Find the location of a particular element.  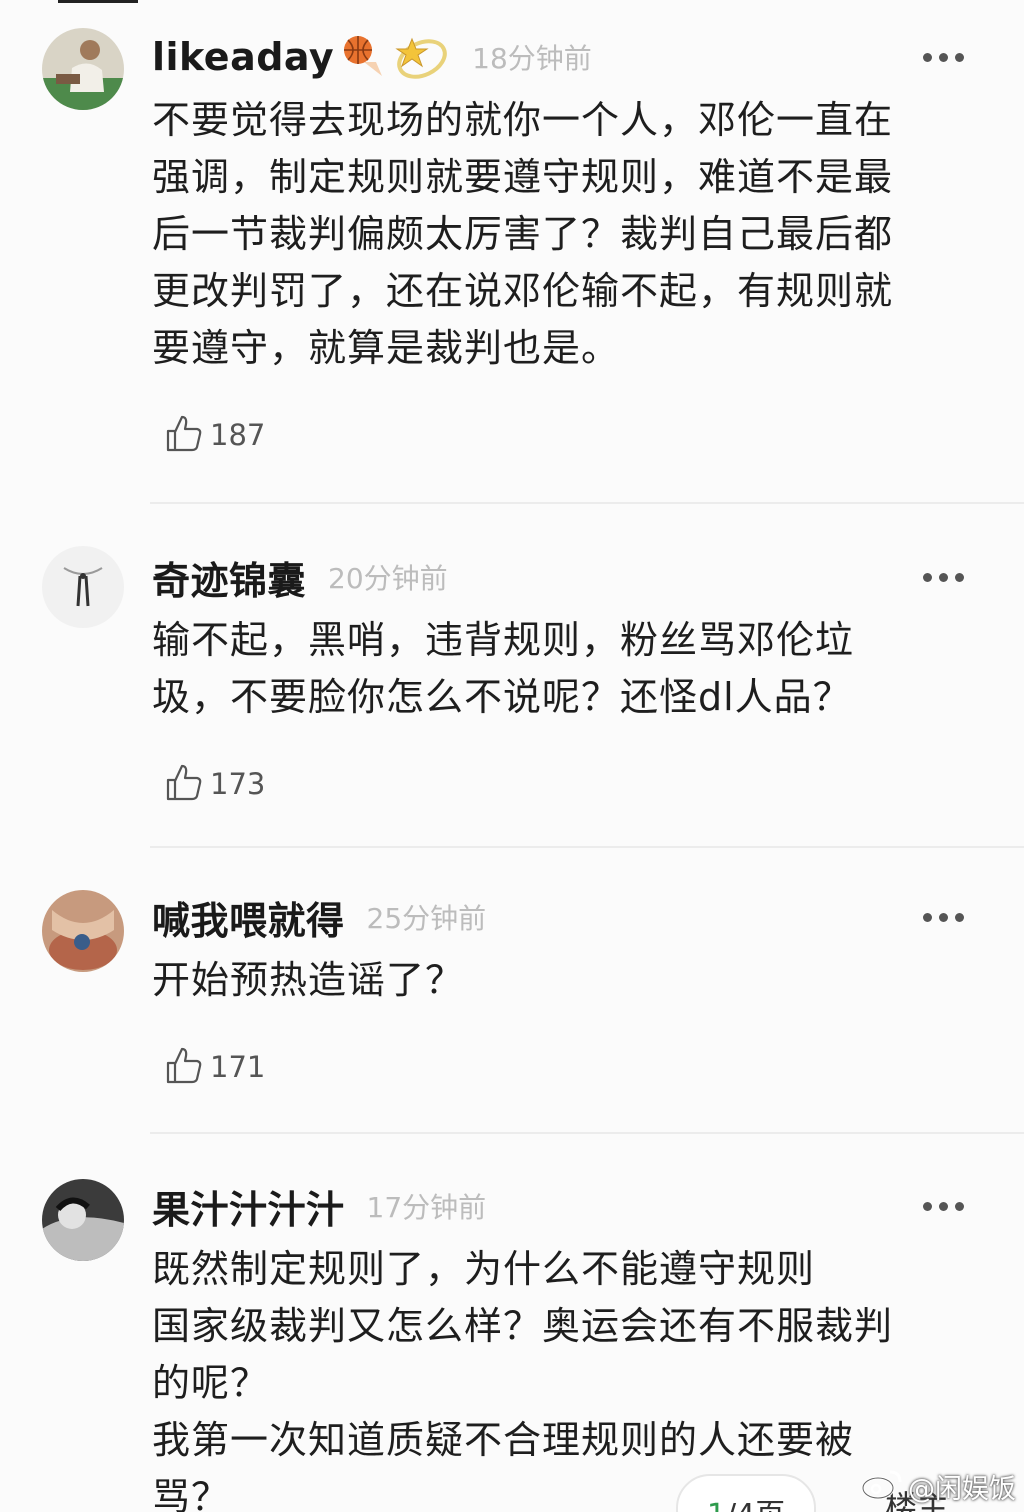

comment-line: 我第一次知道质疑不合理规则的人还要被 is located at coordinates (503, 1440).